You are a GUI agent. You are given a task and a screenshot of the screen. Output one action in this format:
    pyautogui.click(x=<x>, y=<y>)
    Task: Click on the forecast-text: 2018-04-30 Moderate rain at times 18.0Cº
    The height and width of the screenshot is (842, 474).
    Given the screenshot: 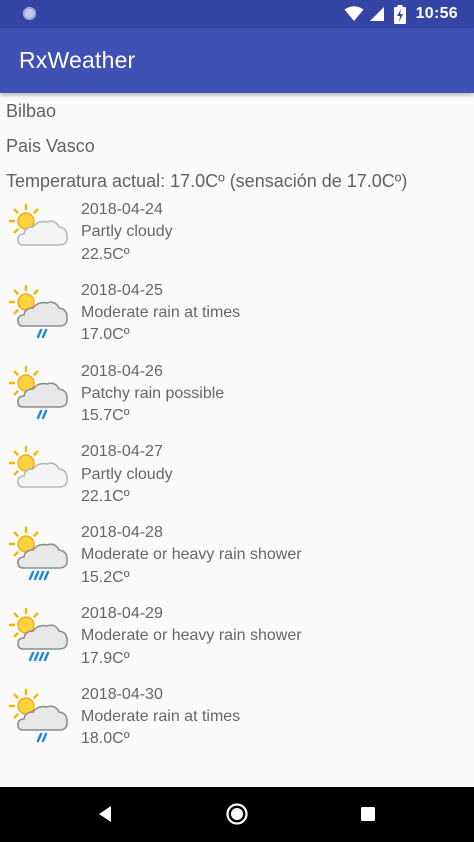 What is the action you would take?
    pyautogui.click(x=160, y=717)
    